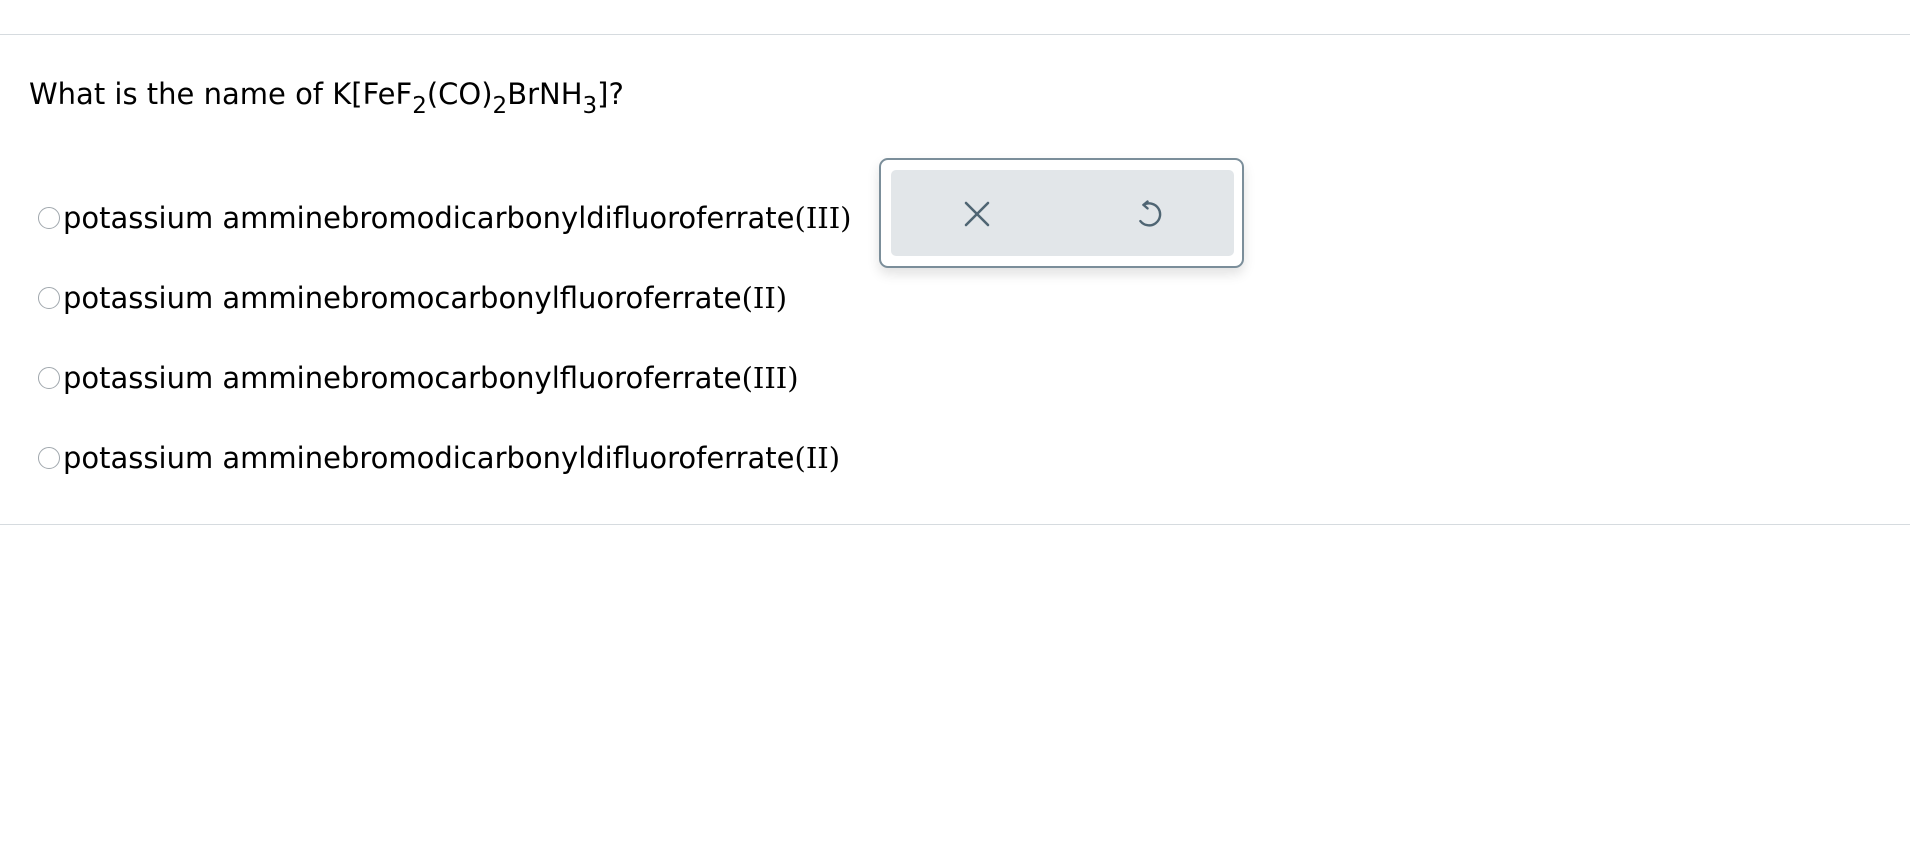 This screenshot has height=856, width=1910. I want to click on top-divider, so click(955, 34).